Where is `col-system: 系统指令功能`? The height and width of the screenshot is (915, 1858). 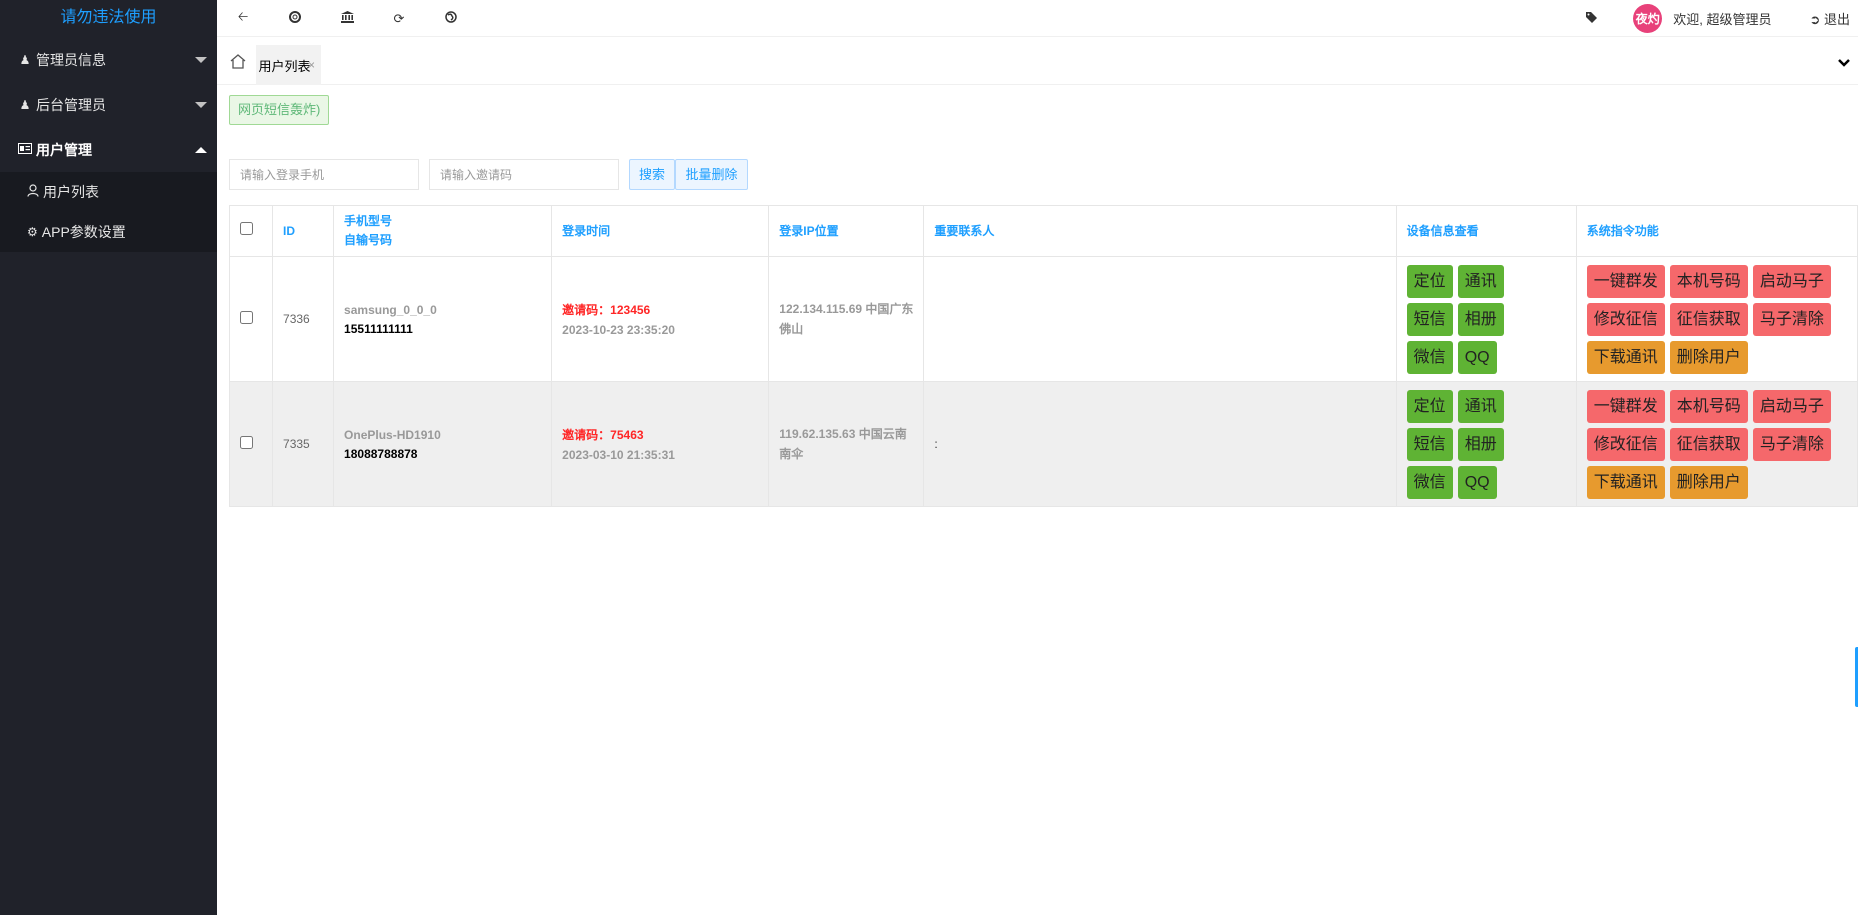
col-system: 系统指令功能 is located at coordinates (1716, 231).